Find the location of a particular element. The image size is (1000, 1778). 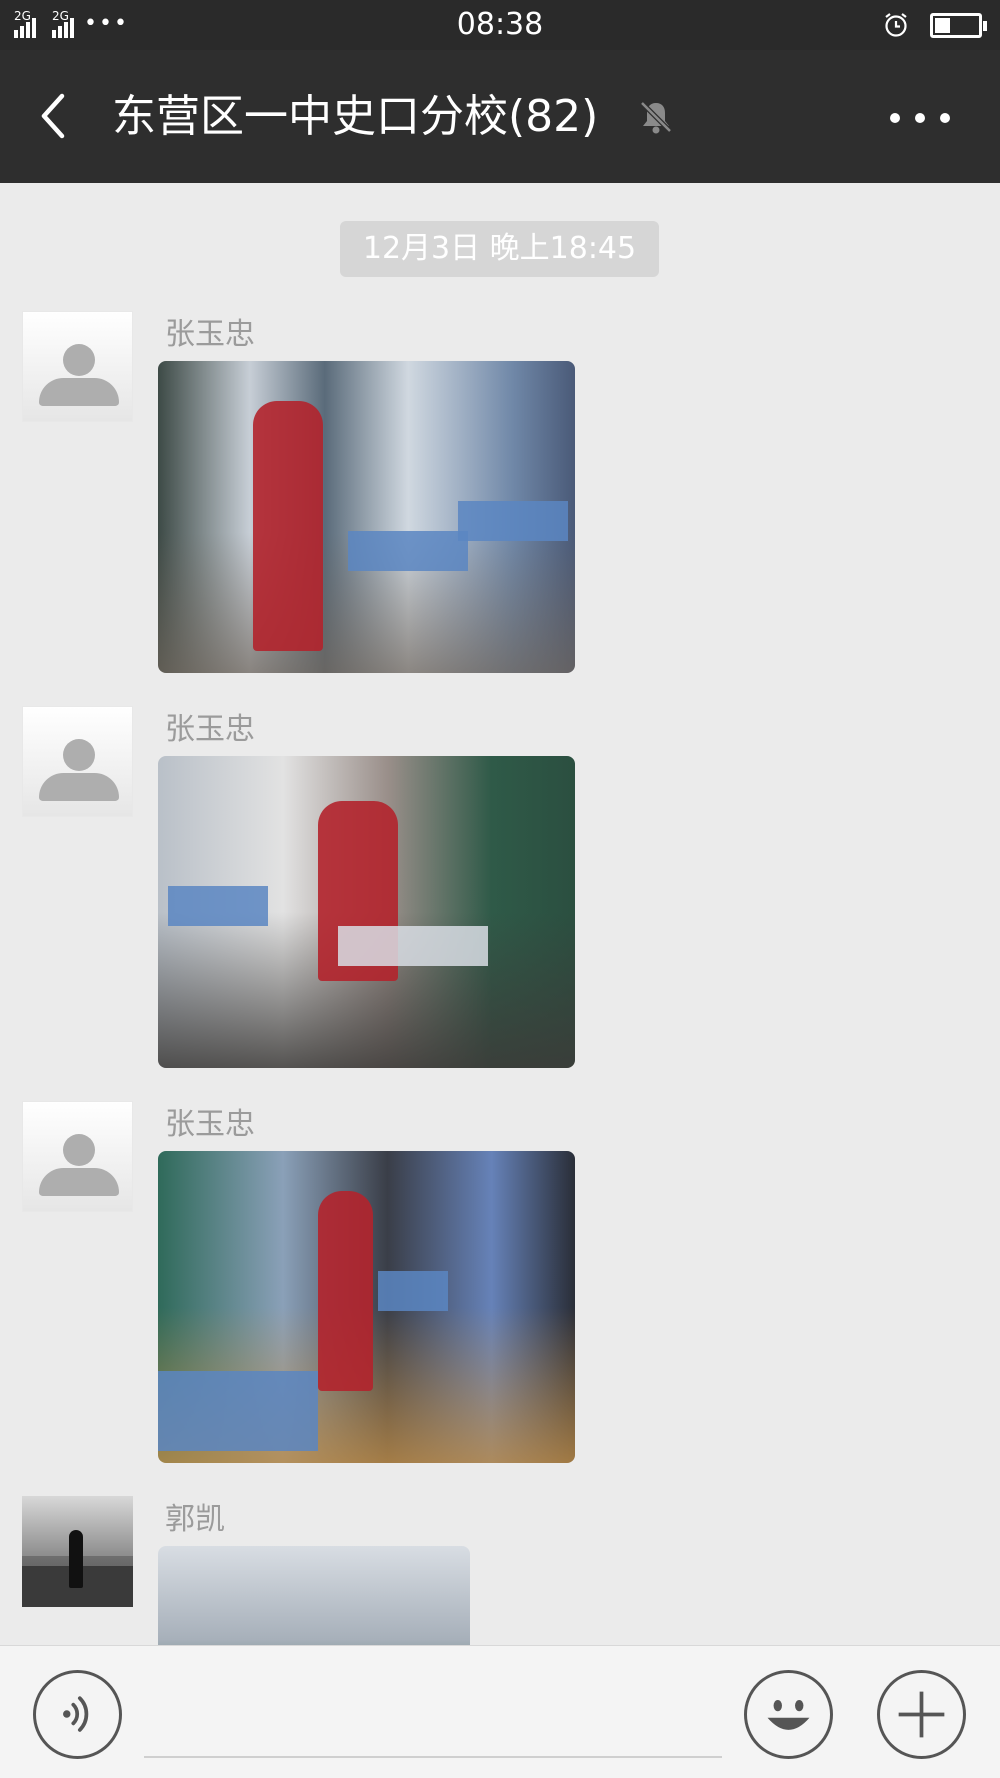

clock: 08:38 is located at coordinates (500, 24).